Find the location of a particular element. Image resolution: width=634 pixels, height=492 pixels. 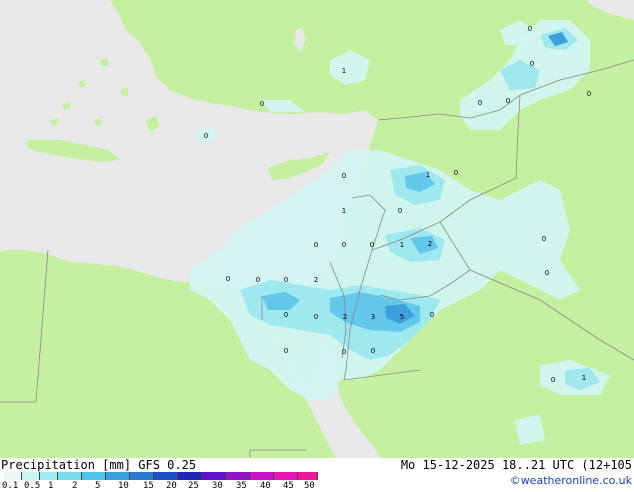

precip-value-label: 3 is located at coordinates (373, 317).